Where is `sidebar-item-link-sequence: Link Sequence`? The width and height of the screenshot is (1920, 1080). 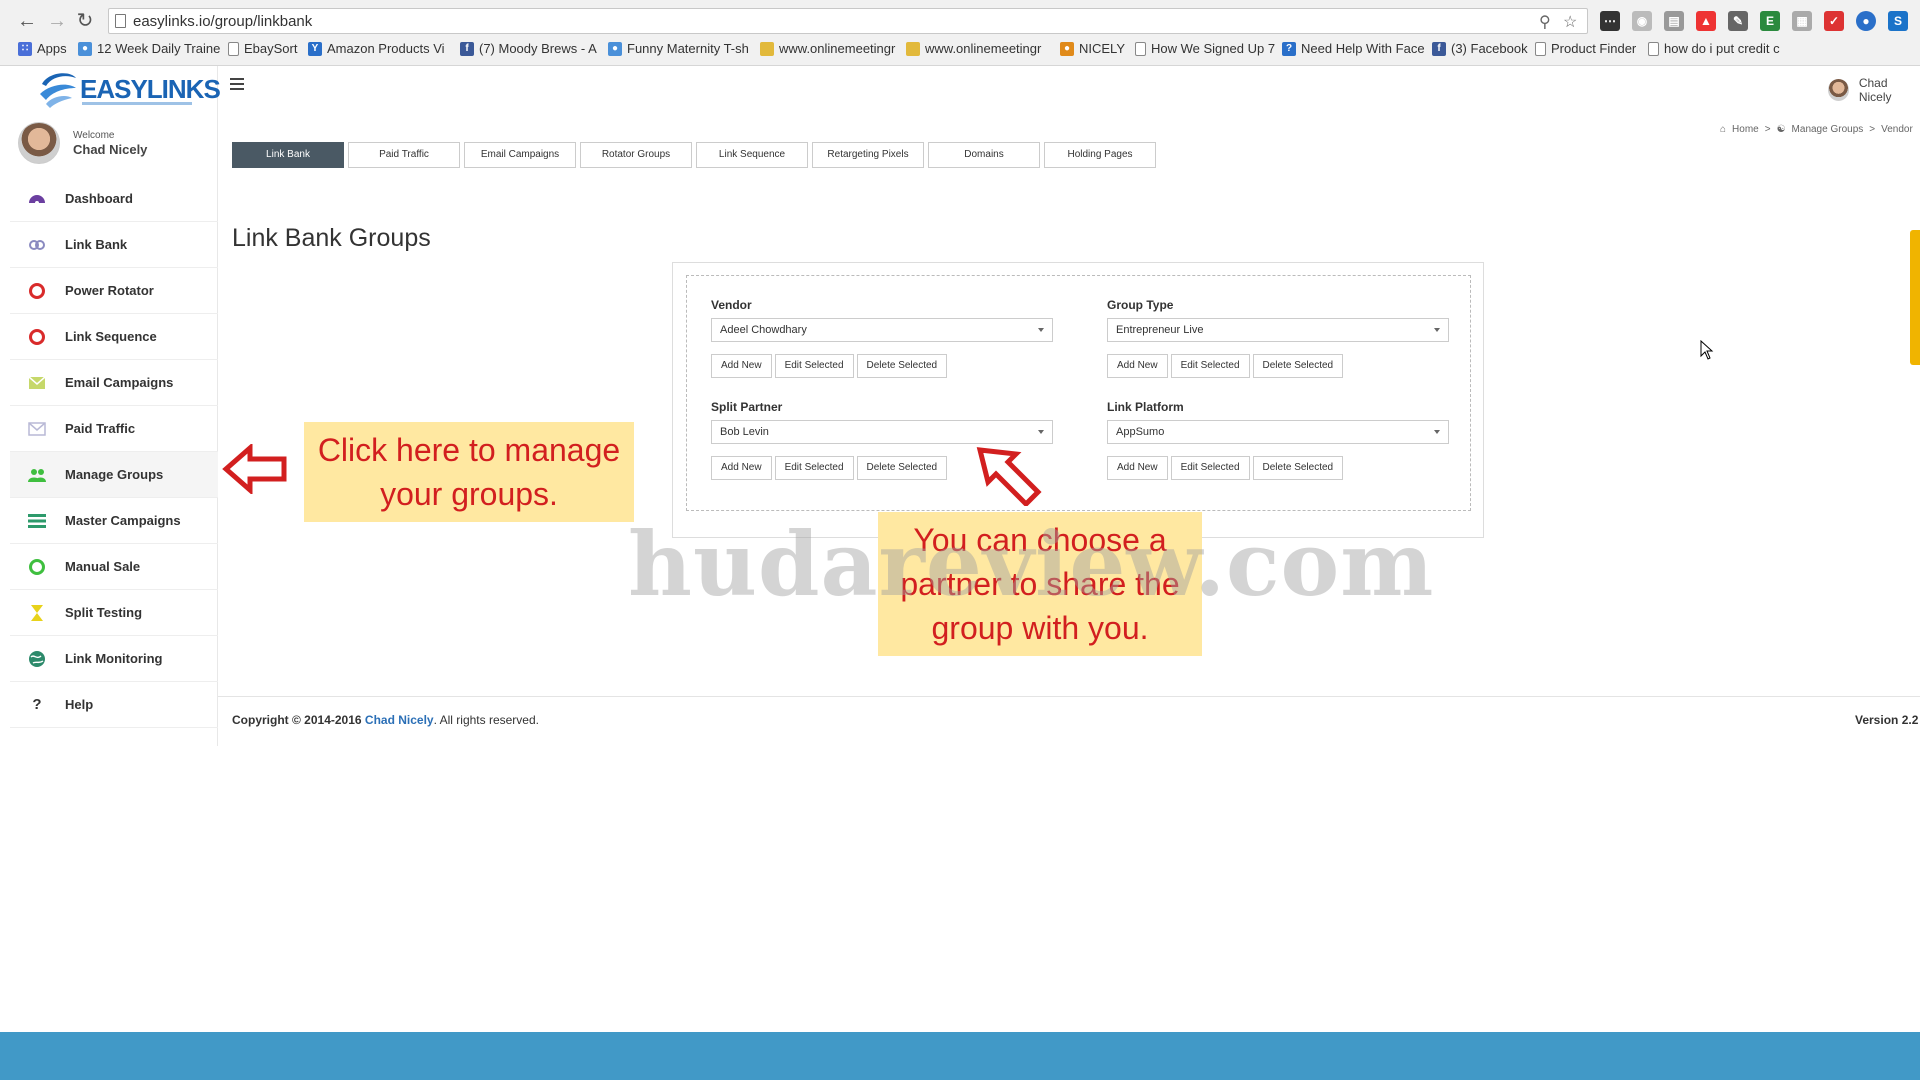 sidebar-item-link-sequence: Link Sequence is located at coordinates (114, 337).